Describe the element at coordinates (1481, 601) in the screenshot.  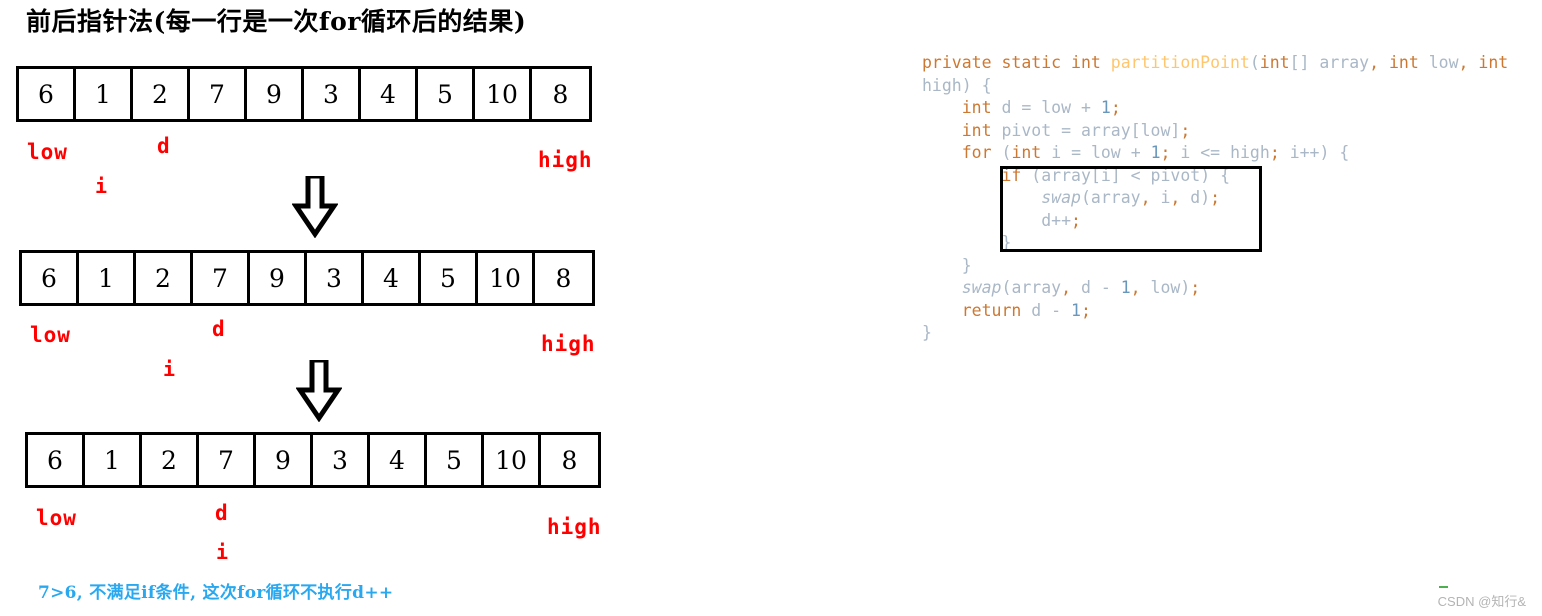
I see `watermark-text: CSDN @知行&` at that location.